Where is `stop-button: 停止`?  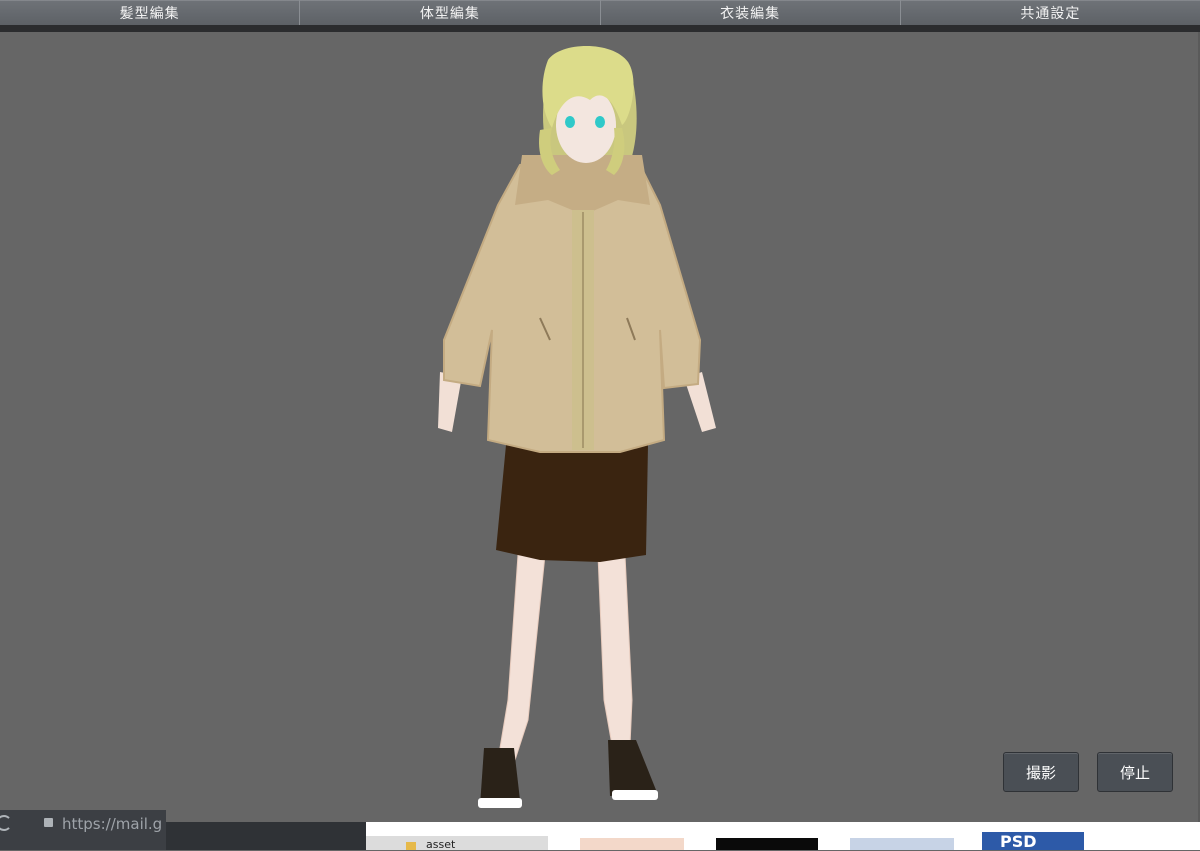
stop-button: 停止 is located at coordinates (1135, 772).